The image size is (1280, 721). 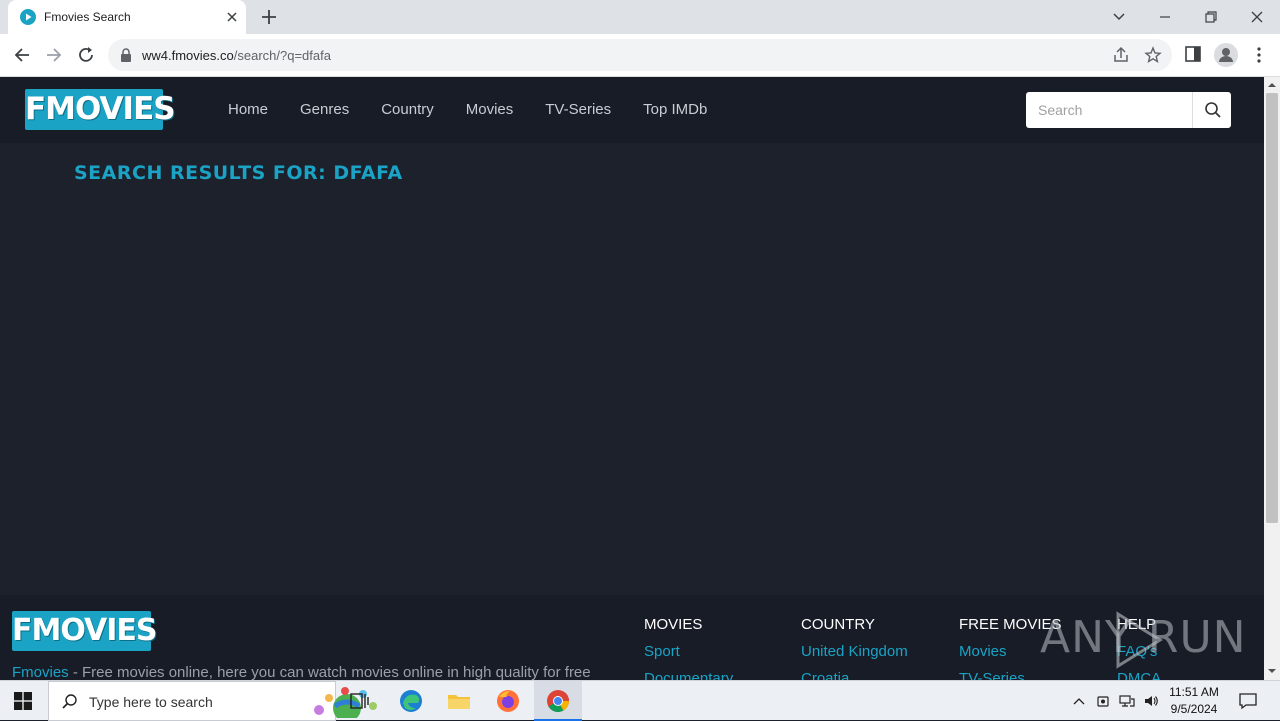 I want to click on browser-tab: Fmovies Search, so click(x=127, y=17).